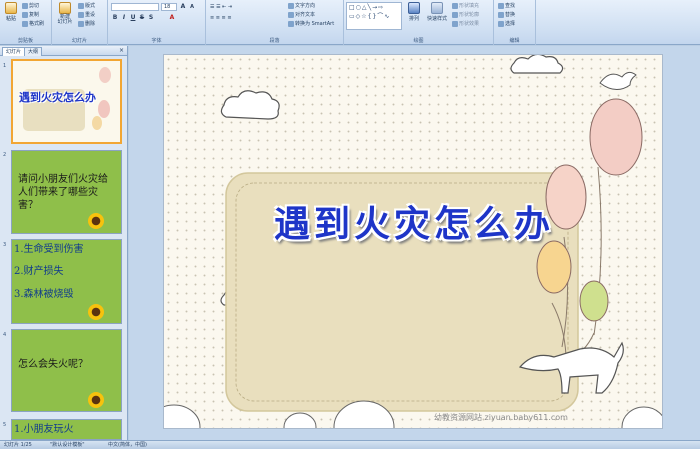 The height and width of the screenshot is (449, 700). I want to click on thumb-3-item-1: 1.生命受到伤害, so click(49, 249).